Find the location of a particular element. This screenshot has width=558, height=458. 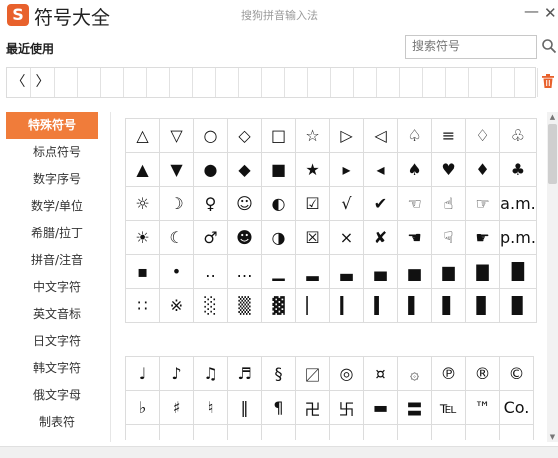

symbol-cell: ◐ is located at coordinates (278, 203).